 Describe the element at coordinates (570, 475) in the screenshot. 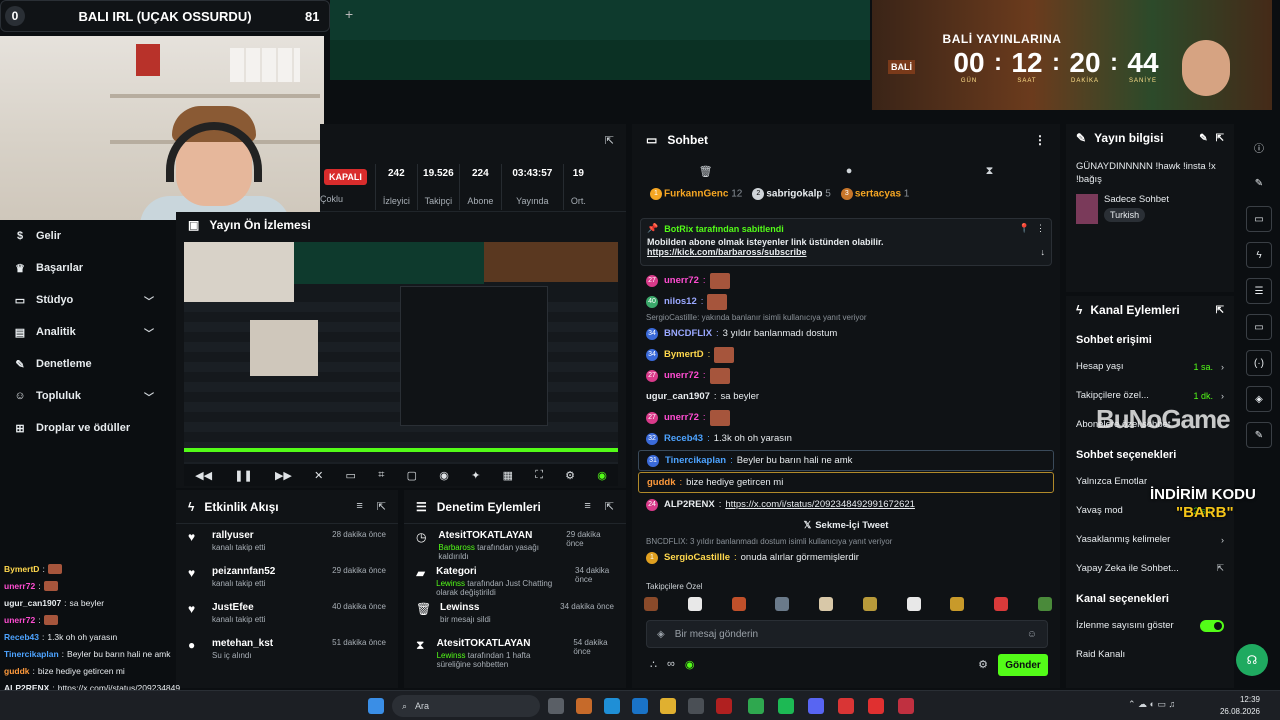

I see `settings-icon: ⚙` at that location.